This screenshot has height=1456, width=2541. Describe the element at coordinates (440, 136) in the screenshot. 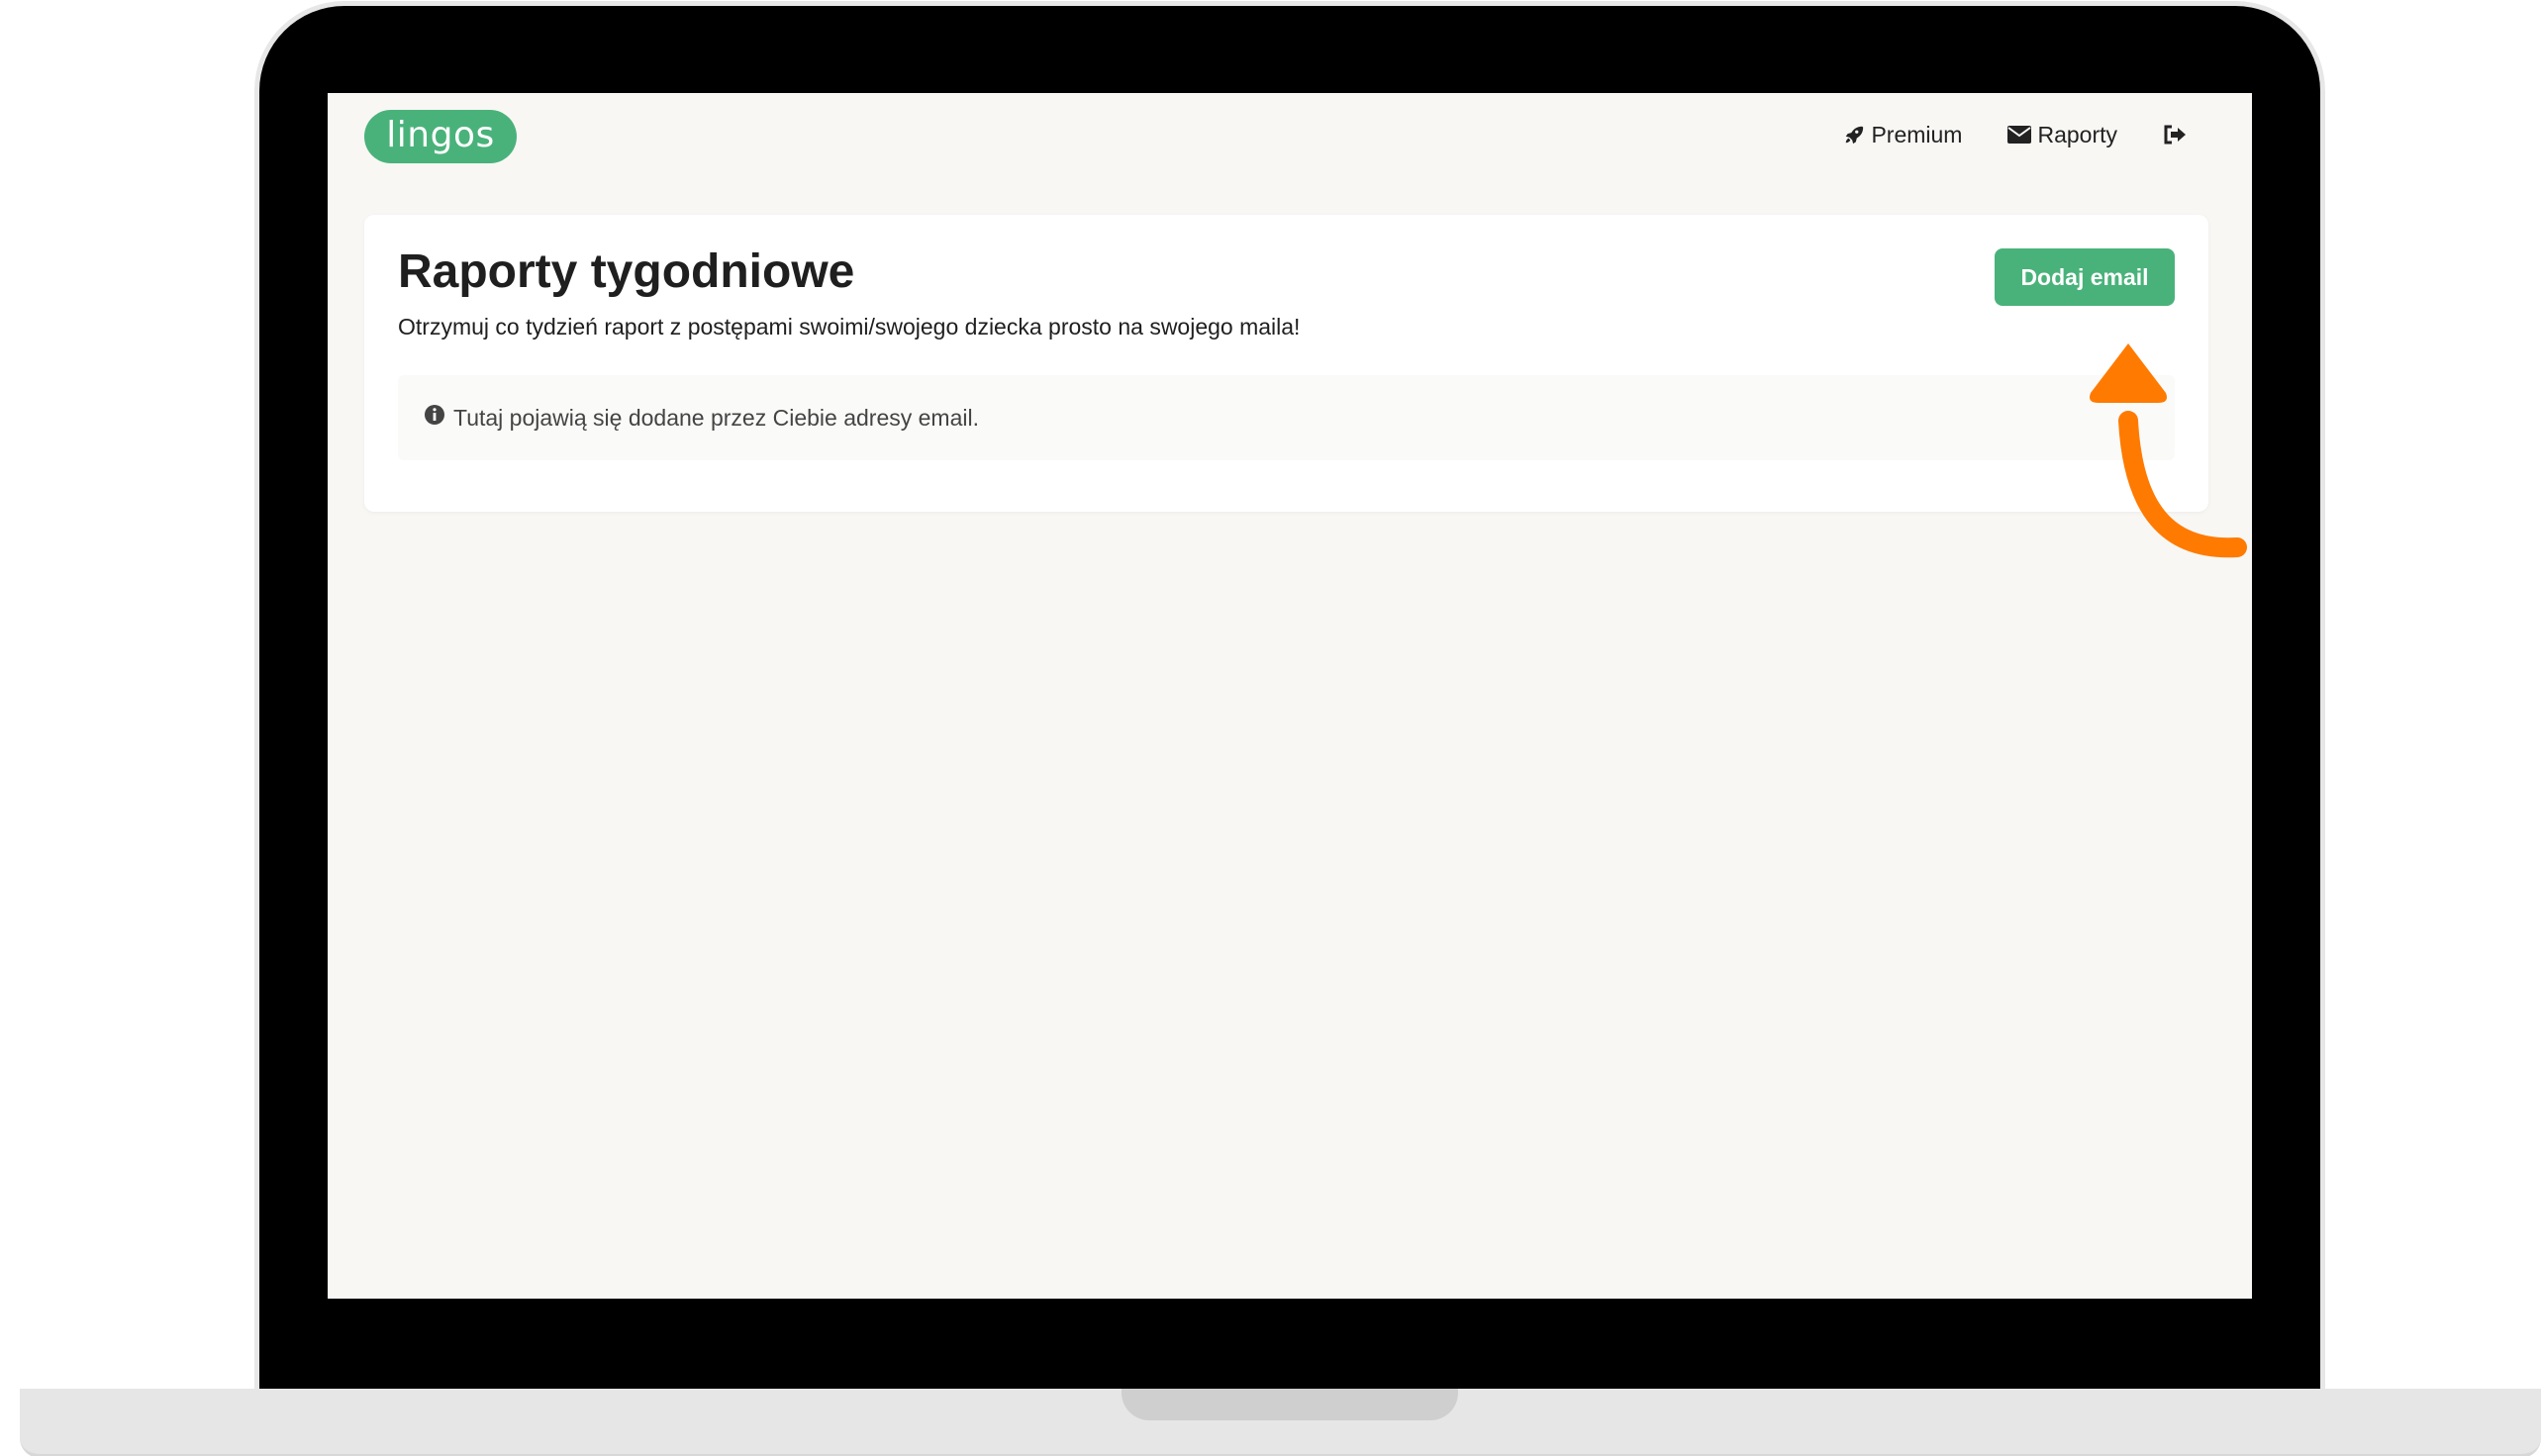

I see `lingos-logo: lingos` at that location.